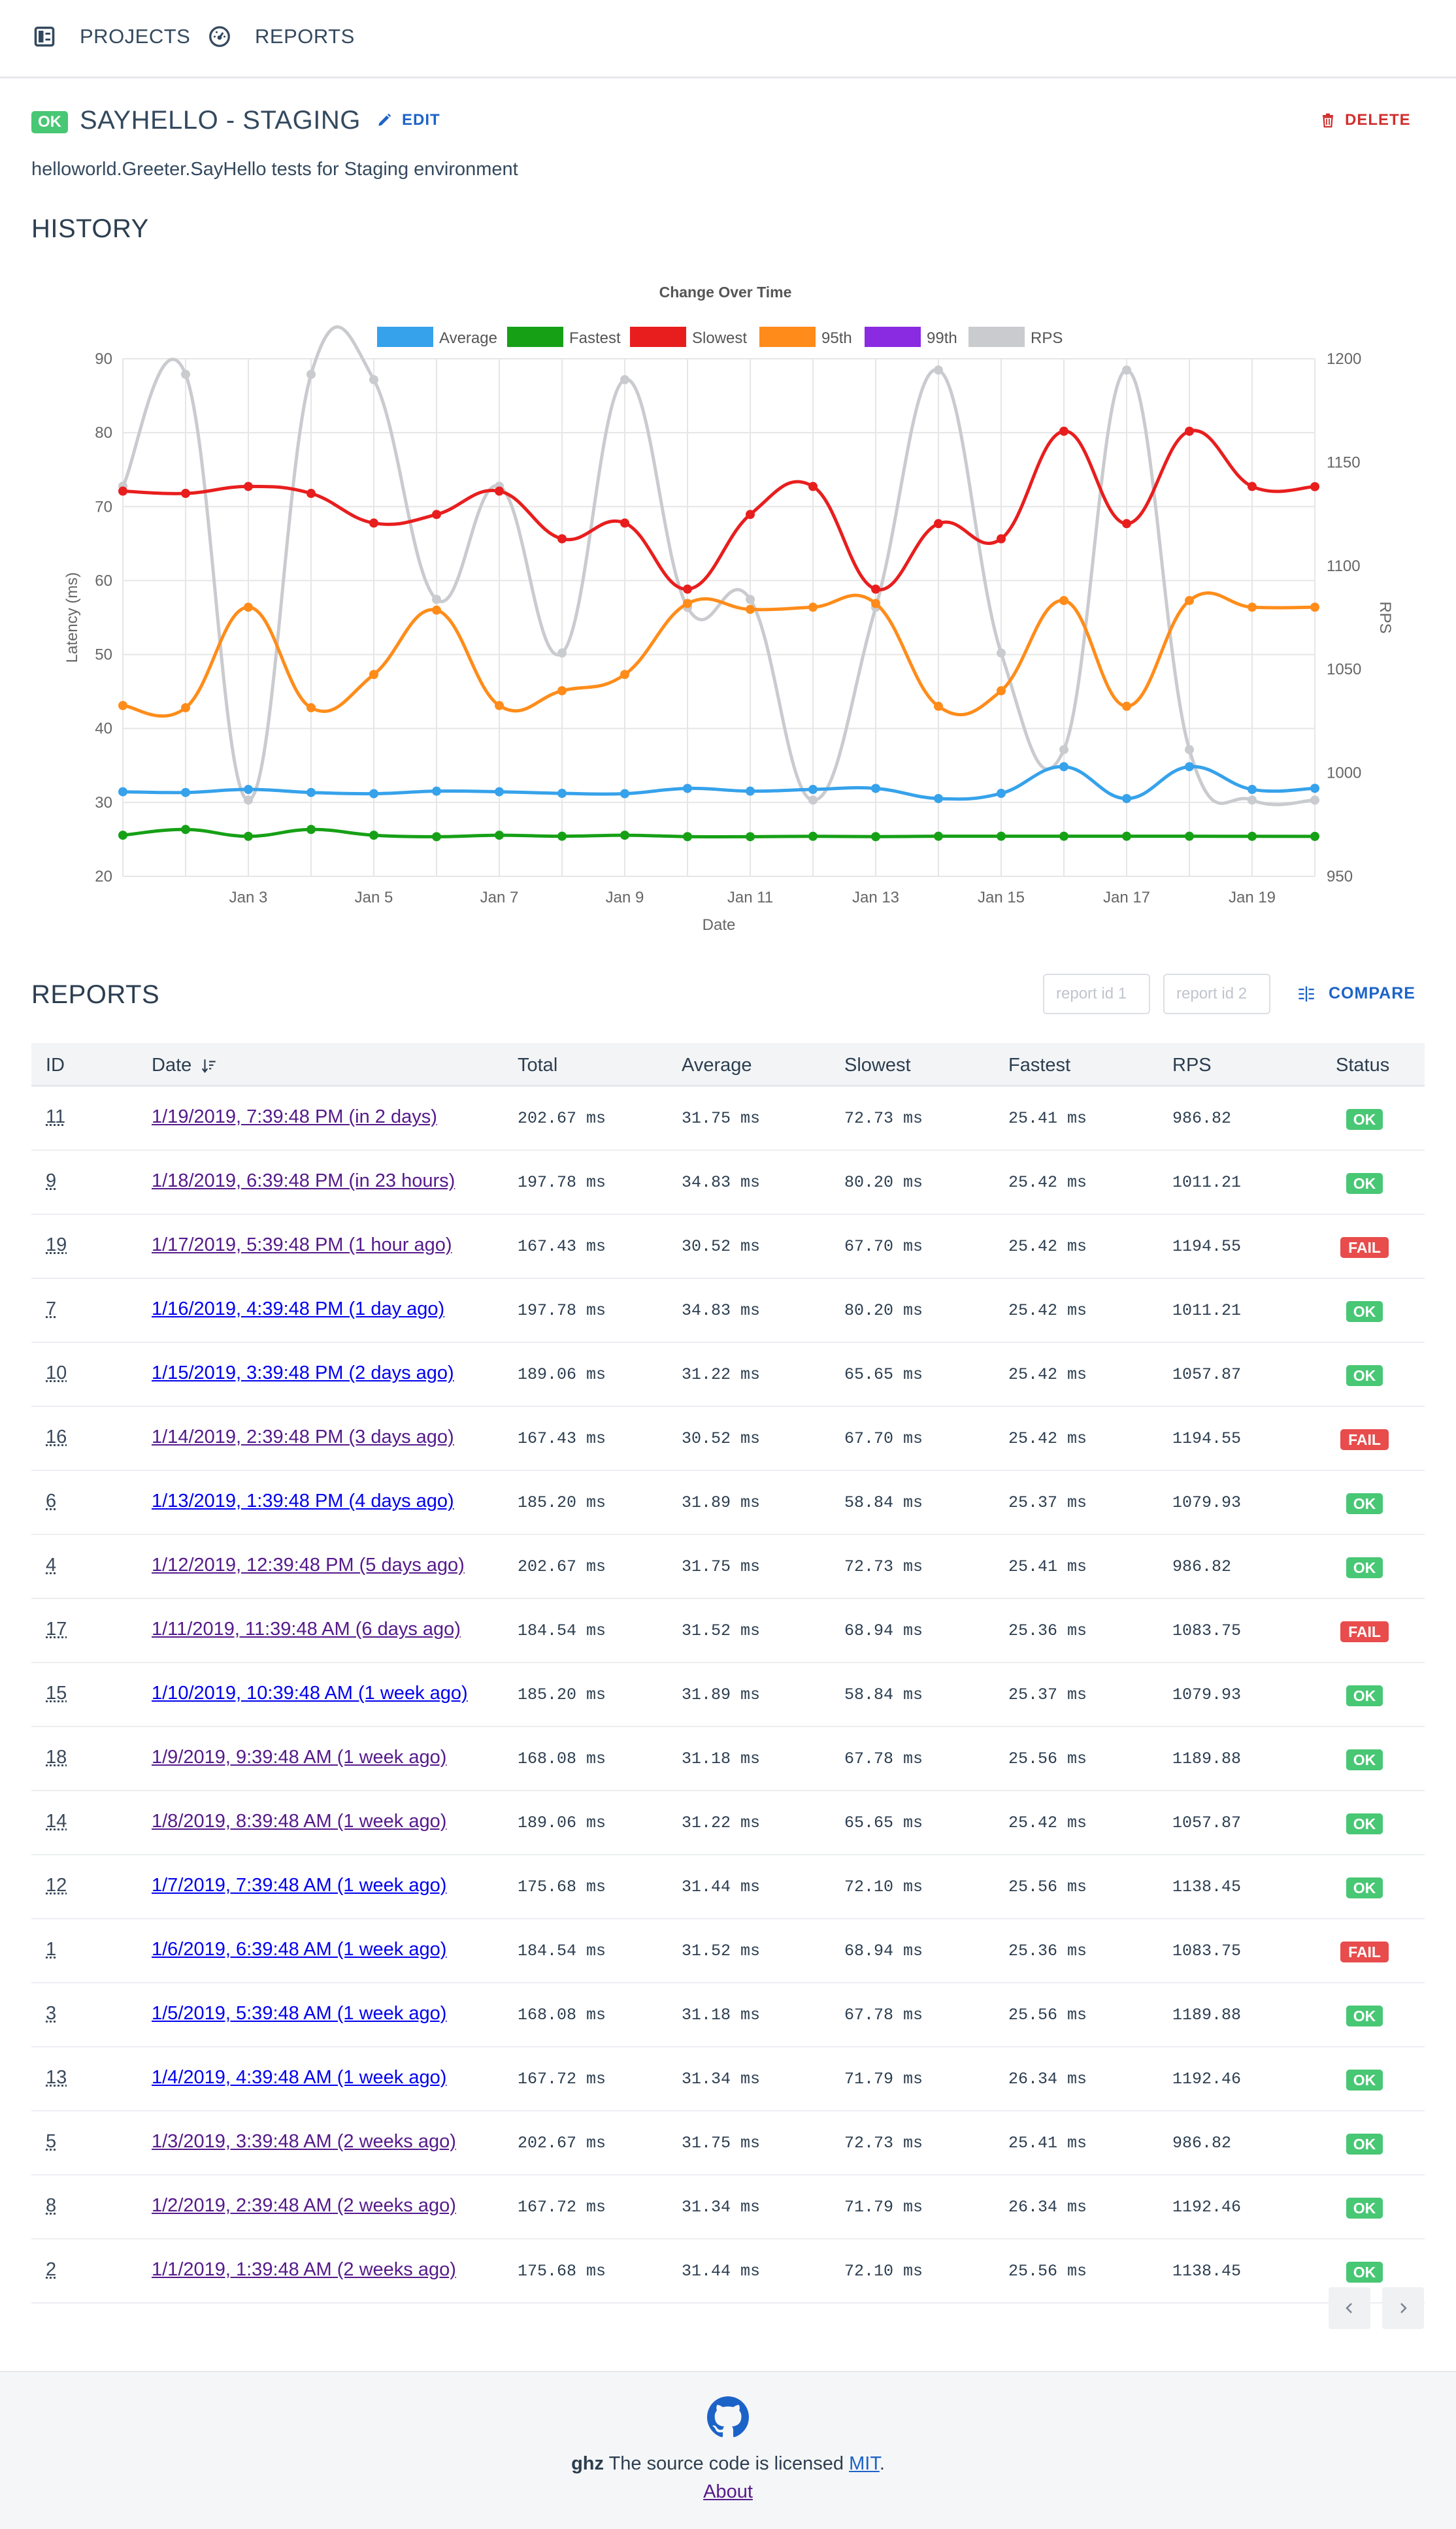 This screenshot has height=2529, width=1456. I want to click on column-header-id: ID, so click(55, 1065).